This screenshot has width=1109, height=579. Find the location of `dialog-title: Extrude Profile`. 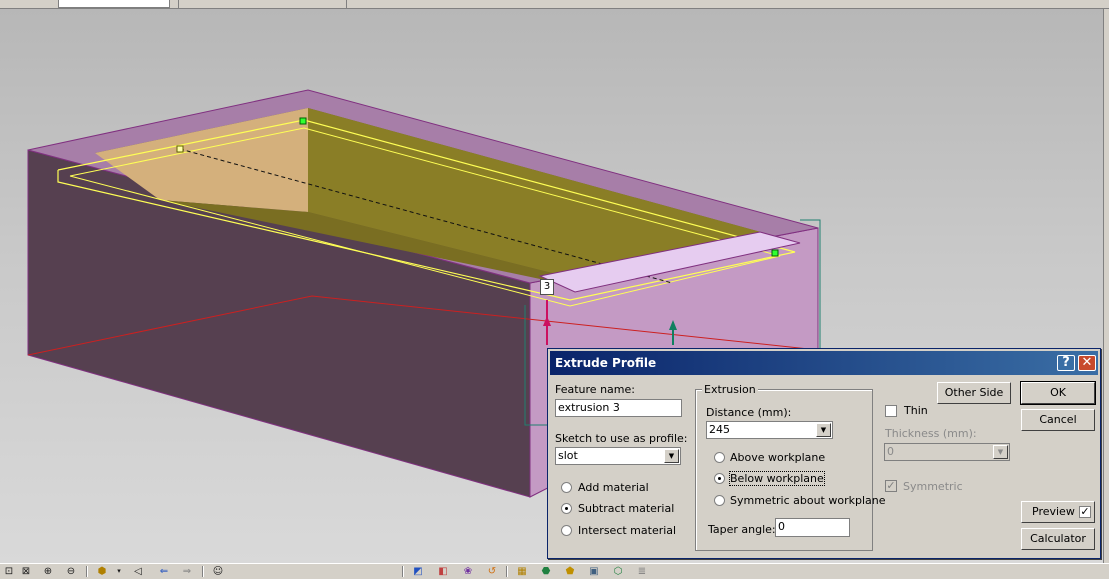

dialog-title: Extrude Profile is located at coordinates (606, 363).